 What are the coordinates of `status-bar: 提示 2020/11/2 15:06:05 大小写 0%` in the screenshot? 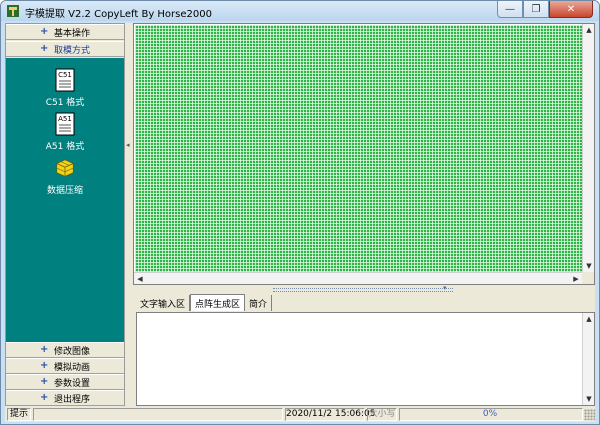 It's located at (300, 414).